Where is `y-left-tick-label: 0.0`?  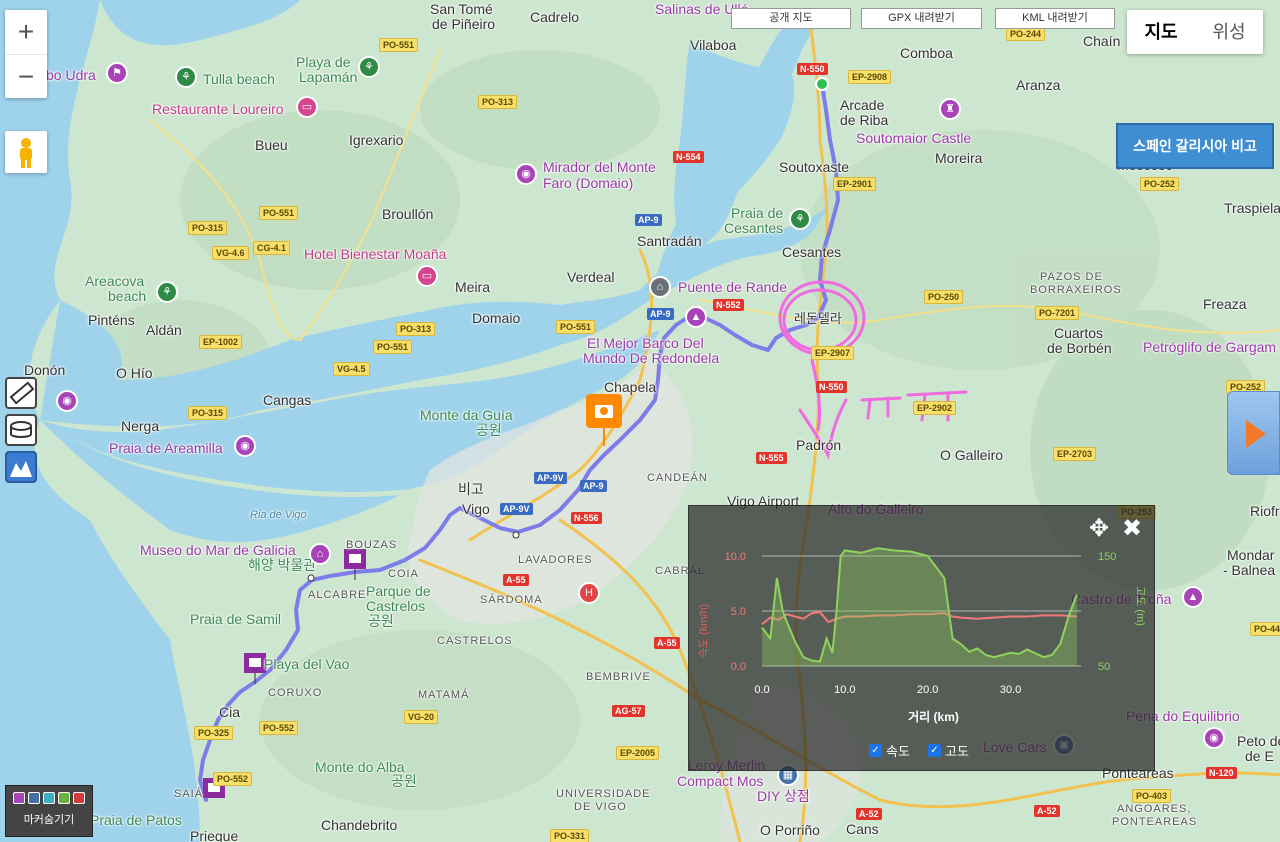 y-left-tick-label: 0.0 is located at coordinates (738, 667).